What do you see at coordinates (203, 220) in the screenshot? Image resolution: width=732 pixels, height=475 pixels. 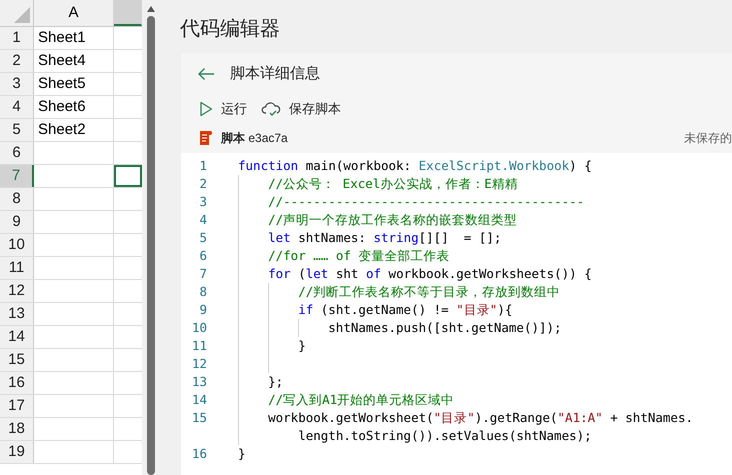 I see `line-number: 4` at bounding box center [203, 220].